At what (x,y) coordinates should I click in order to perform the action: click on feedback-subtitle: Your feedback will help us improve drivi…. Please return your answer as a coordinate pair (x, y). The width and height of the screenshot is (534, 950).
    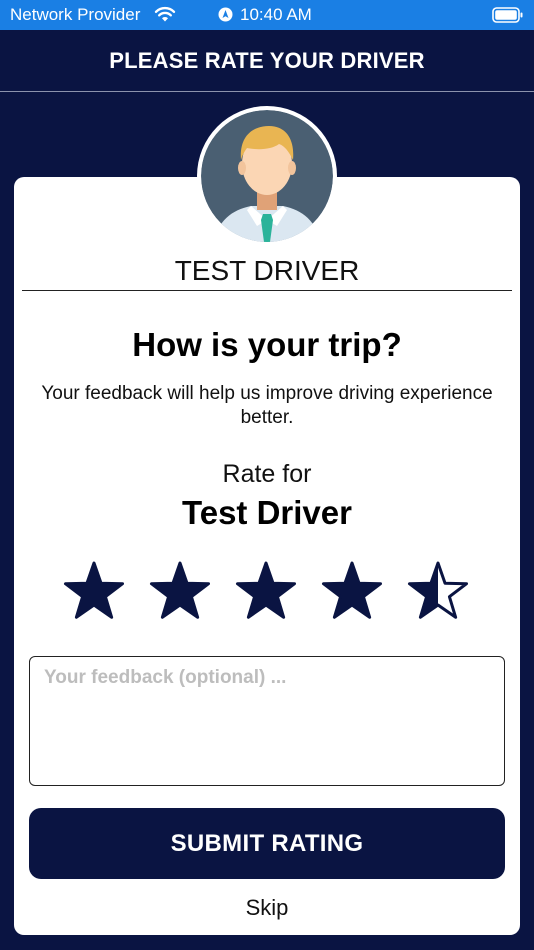
    Looking at the image, I should click on (267, 405).